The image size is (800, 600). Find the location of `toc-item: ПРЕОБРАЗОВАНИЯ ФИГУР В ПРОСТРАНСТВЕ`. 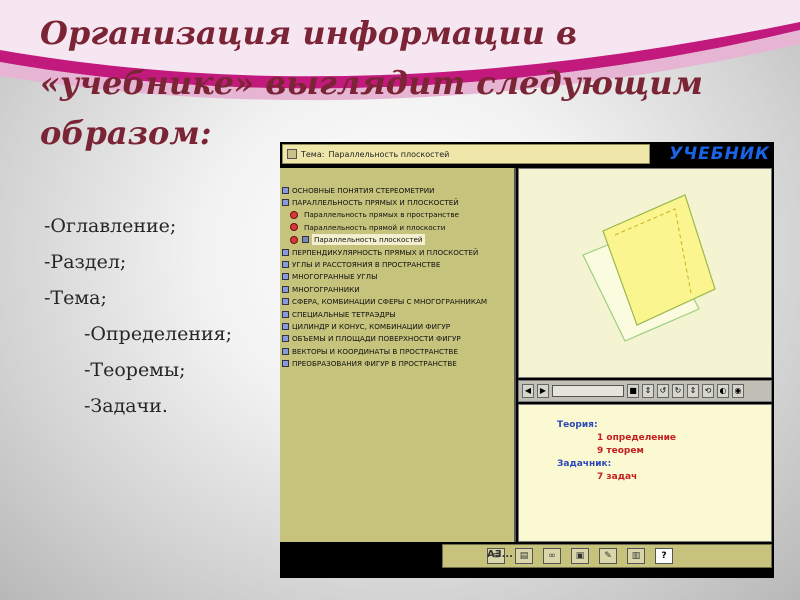

toc-item: ПРЕОБРАЗОВАНИЯ ФИГУР В ПРОСТРАНСТВЕ is located at coordinates (397, 363).